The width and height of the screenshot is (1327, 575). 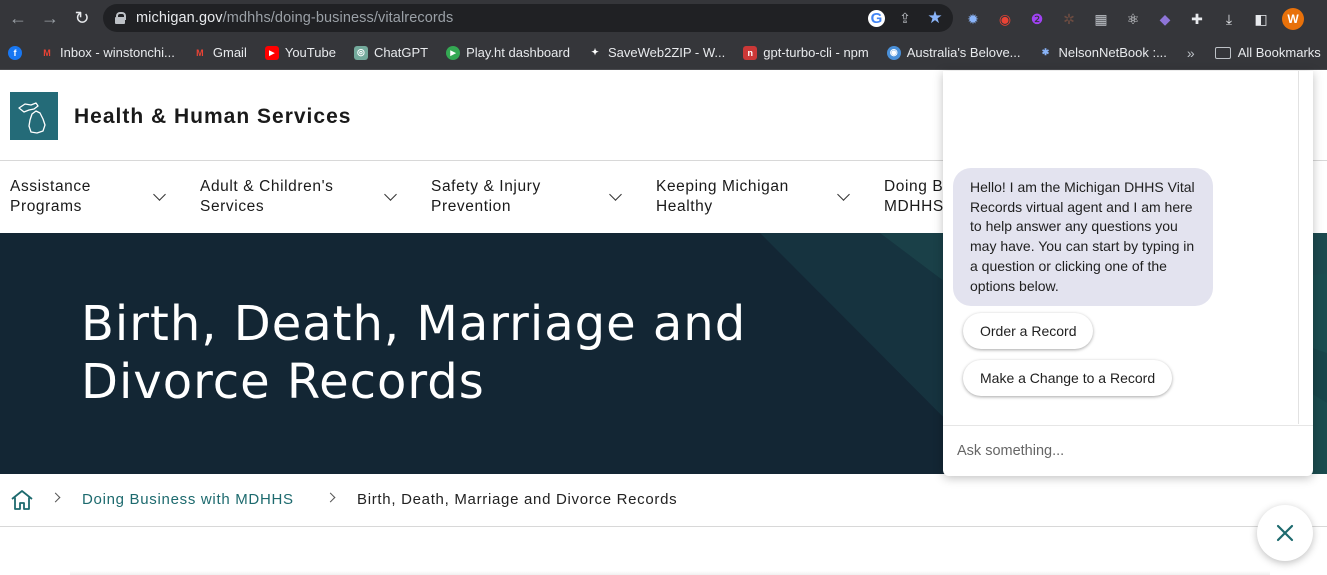 What do you see at coordinates (82, 18) in the screenshot?
I see `reload-button: ↻` at bounding box center [82, 18].